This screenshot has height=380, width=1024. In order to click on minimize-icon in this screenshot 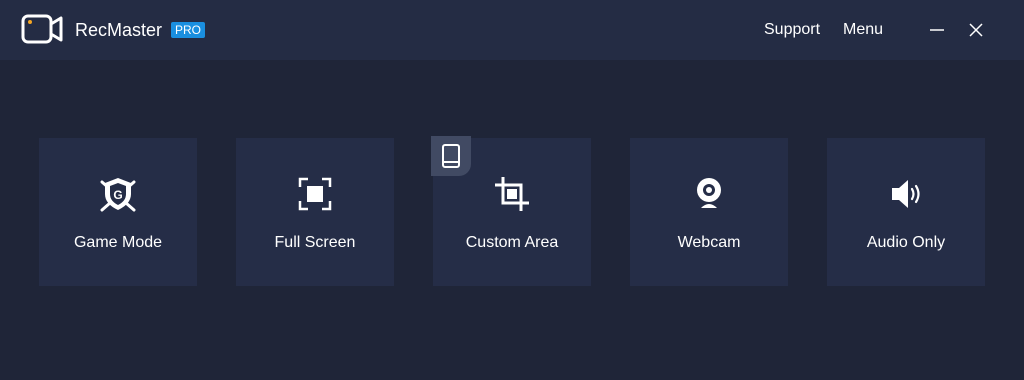, I will do `click(937, 30)`.